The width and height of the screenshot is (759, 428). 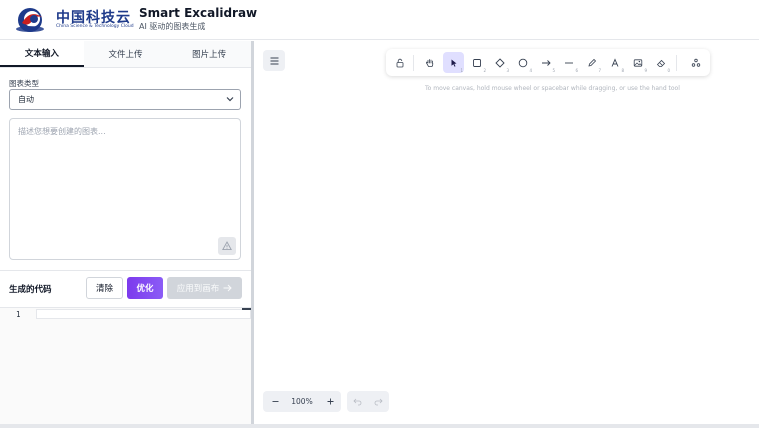 I want to click on zoom-out-button, so click(x=275, y=401).